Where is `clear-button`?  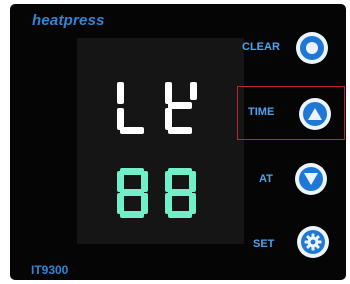 clear-button is located at coordinates (312, 48).